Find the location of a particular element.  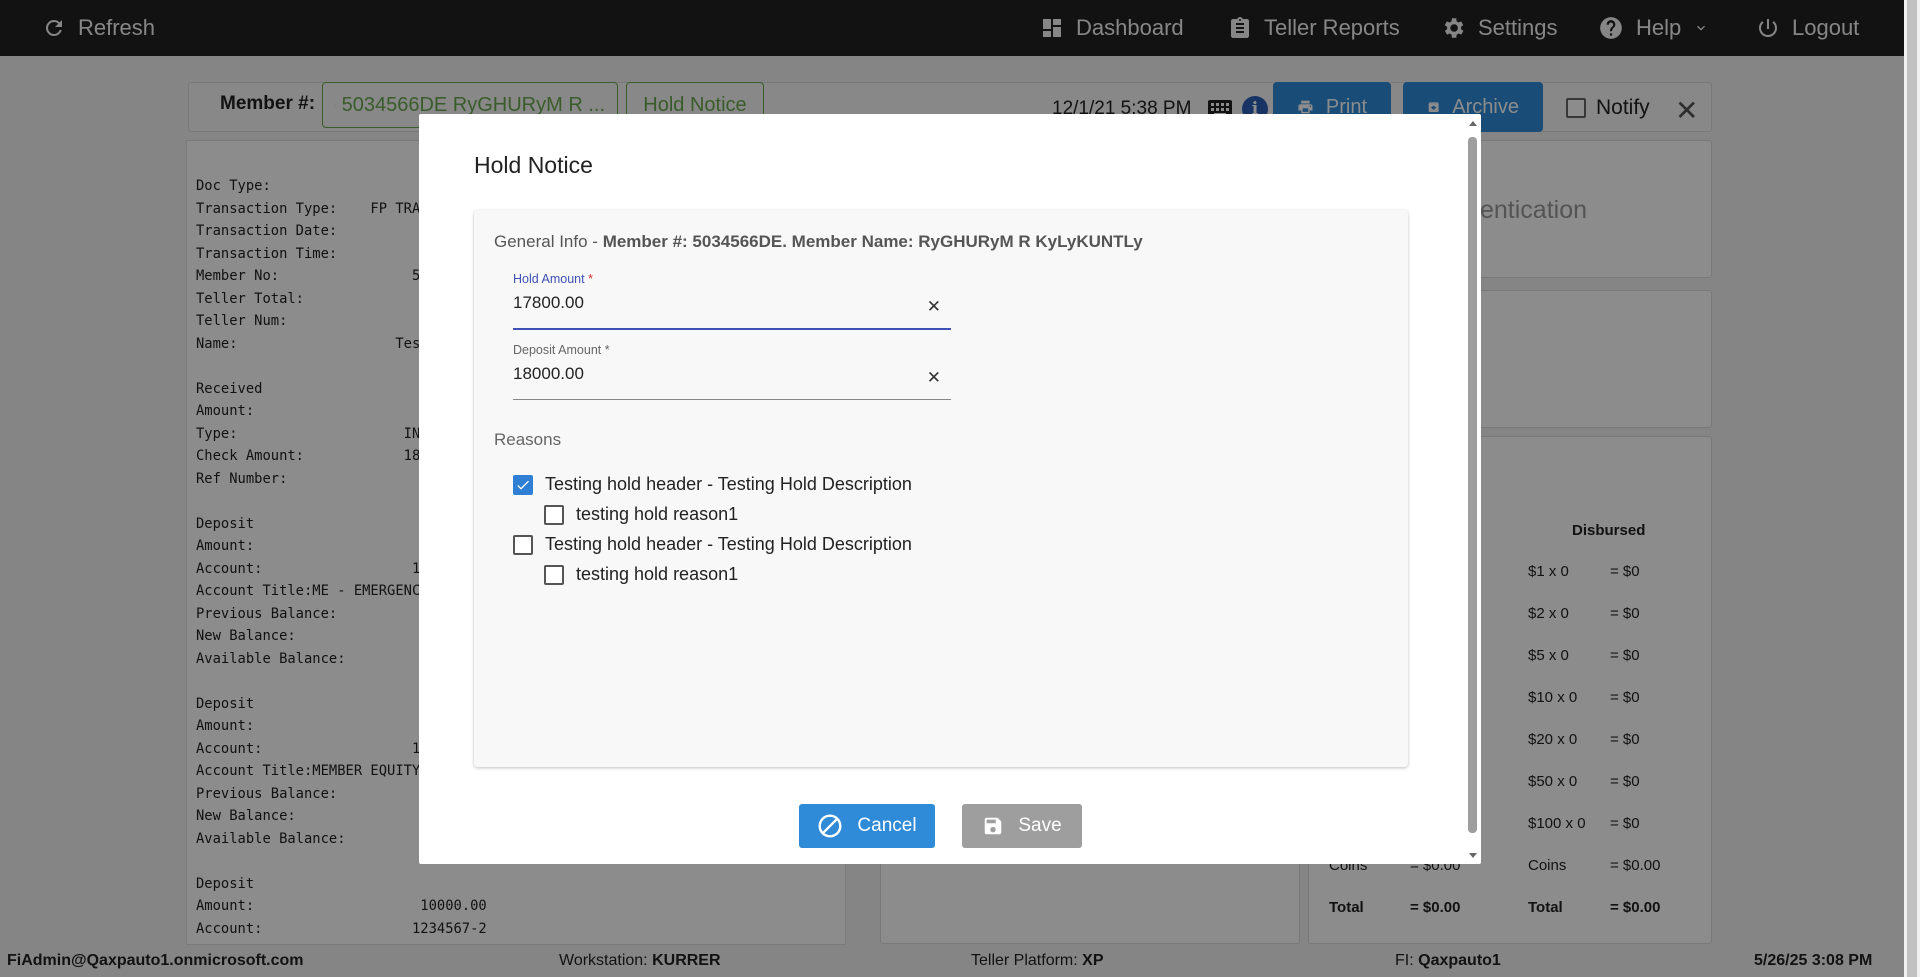

save-button: Save is located at coordinates (1022, 826).